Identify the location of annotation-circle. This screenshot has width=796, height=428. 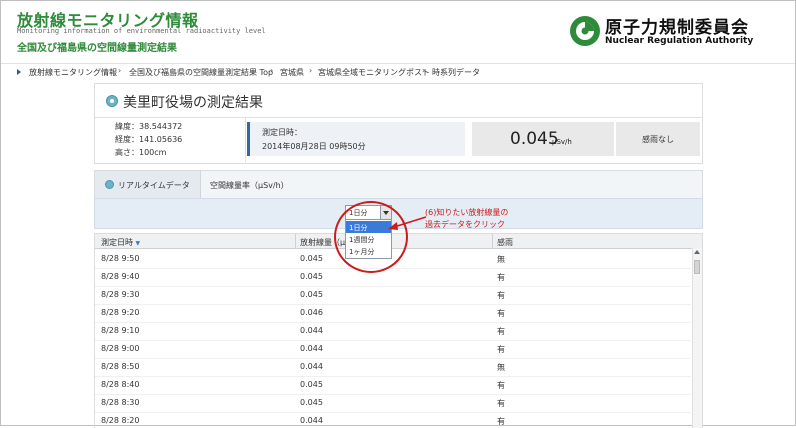
(371, 237).